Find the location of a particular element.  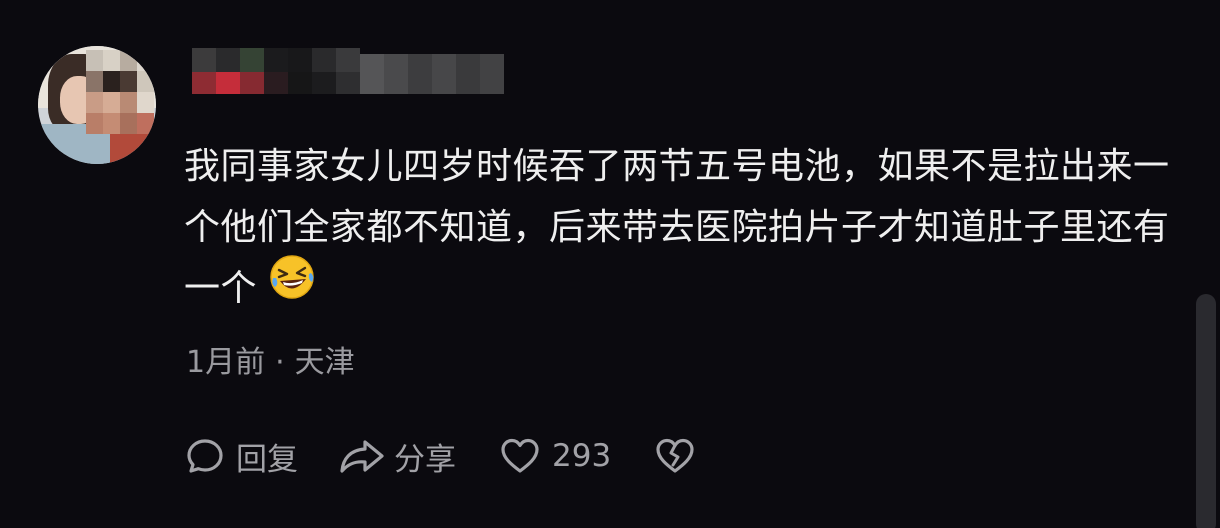

username-blurred is located at coordinates (348, 73).